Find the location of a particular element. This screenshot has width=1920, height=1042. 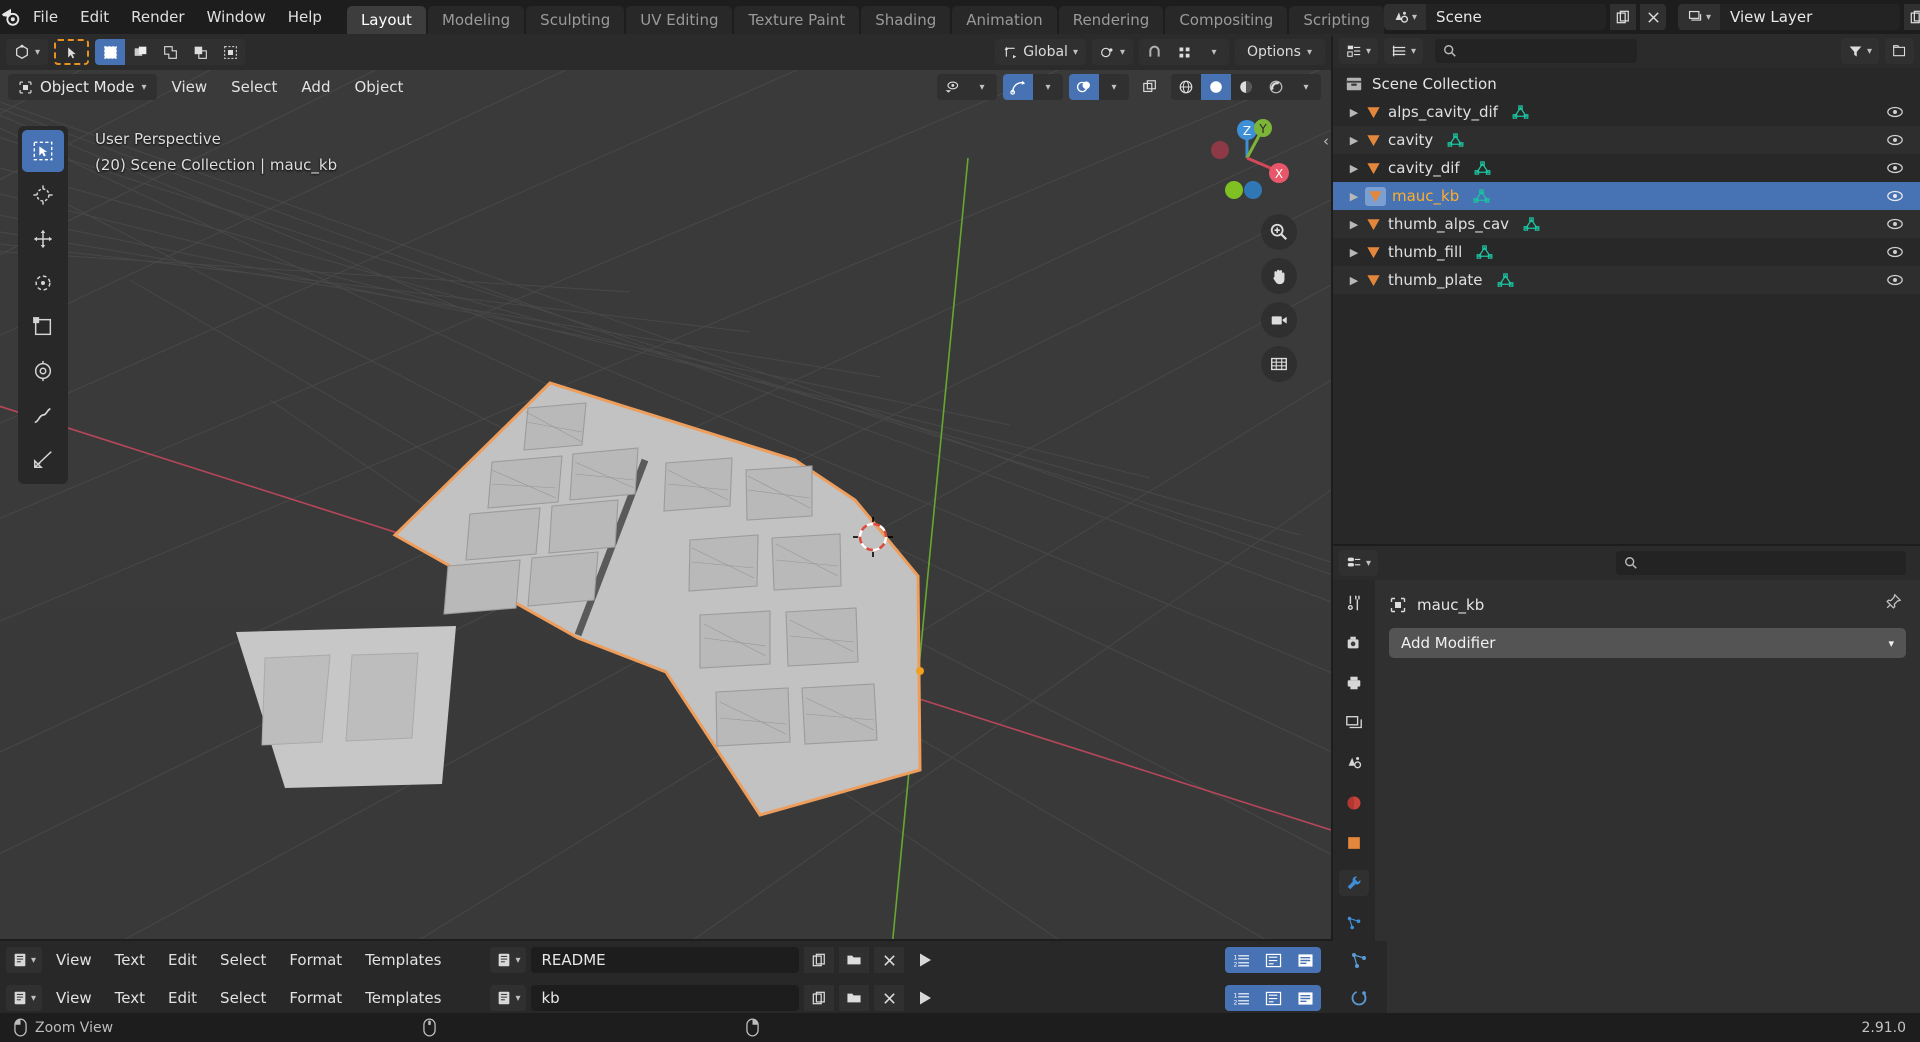

outliner-search-input is located at coordinates (1536, 51).